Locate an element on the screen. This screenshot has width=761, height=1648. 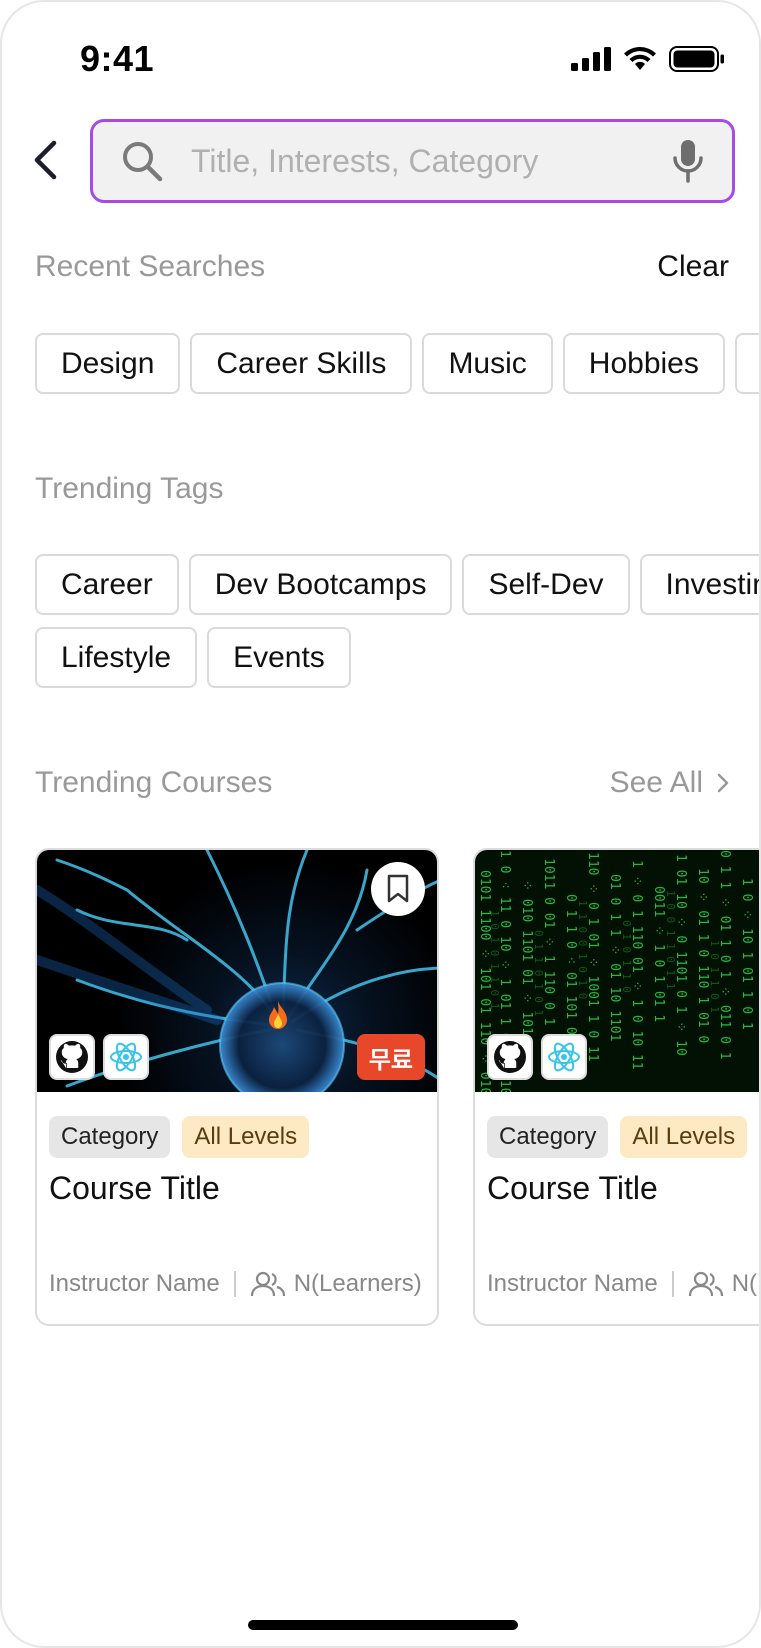
svg-text: 0011 ⁘ 1 0 1 01 1 is located at coordinates (658, 954).